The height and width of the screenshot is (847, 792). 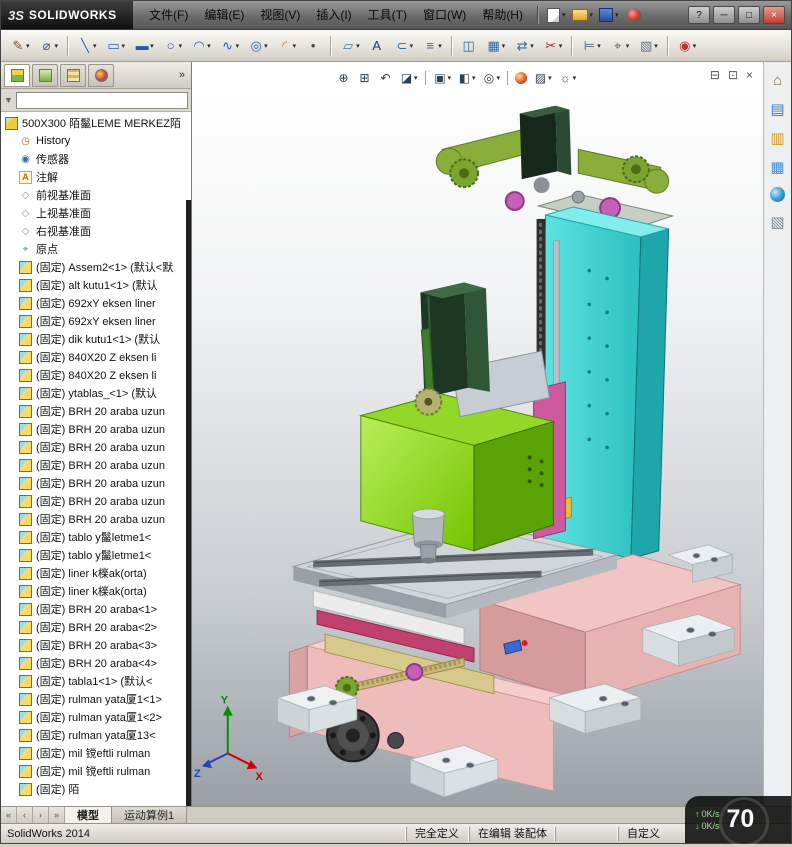 I want to click on tab-model: 模型, so click(x=88, y=815).